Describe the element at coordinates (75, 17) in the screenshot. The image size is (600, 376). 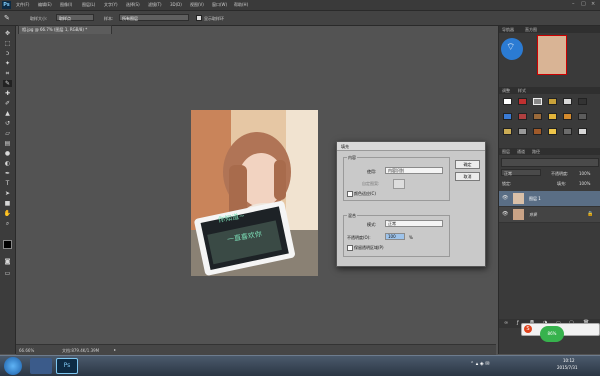
I see `sample-size-select: 取样点` at that location.